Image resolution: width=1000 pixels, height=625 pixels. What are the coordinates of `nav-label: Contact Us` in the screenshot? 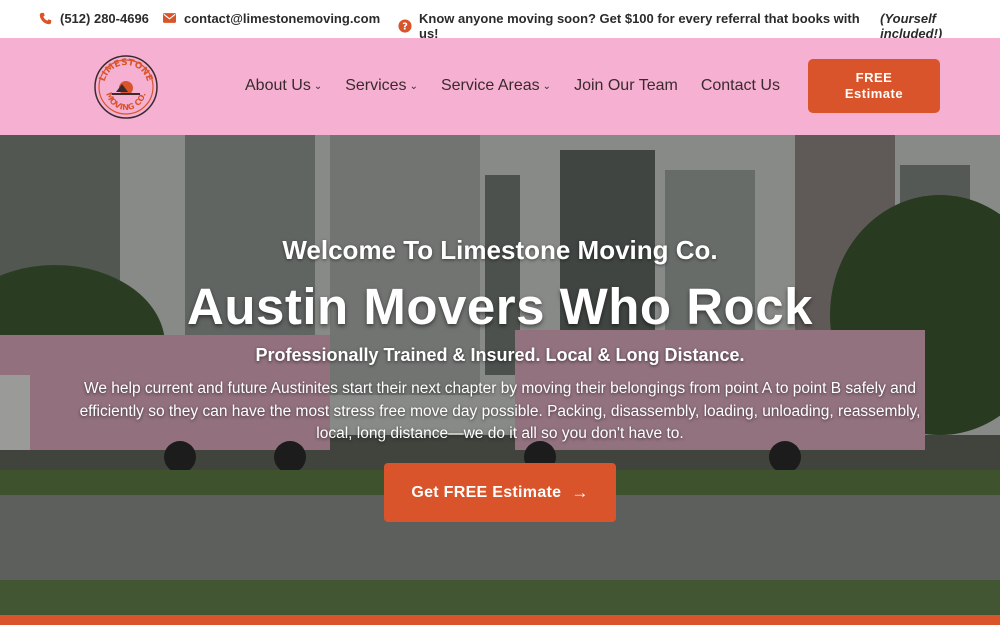 It's located at (740, 85).